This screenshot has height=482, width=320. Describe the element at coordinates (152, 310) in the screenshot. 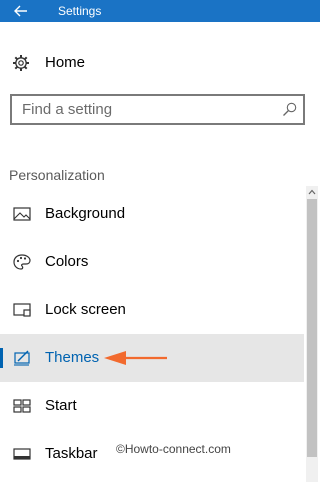

I see `nav-item-lock-screen: Lock screen` at that location.